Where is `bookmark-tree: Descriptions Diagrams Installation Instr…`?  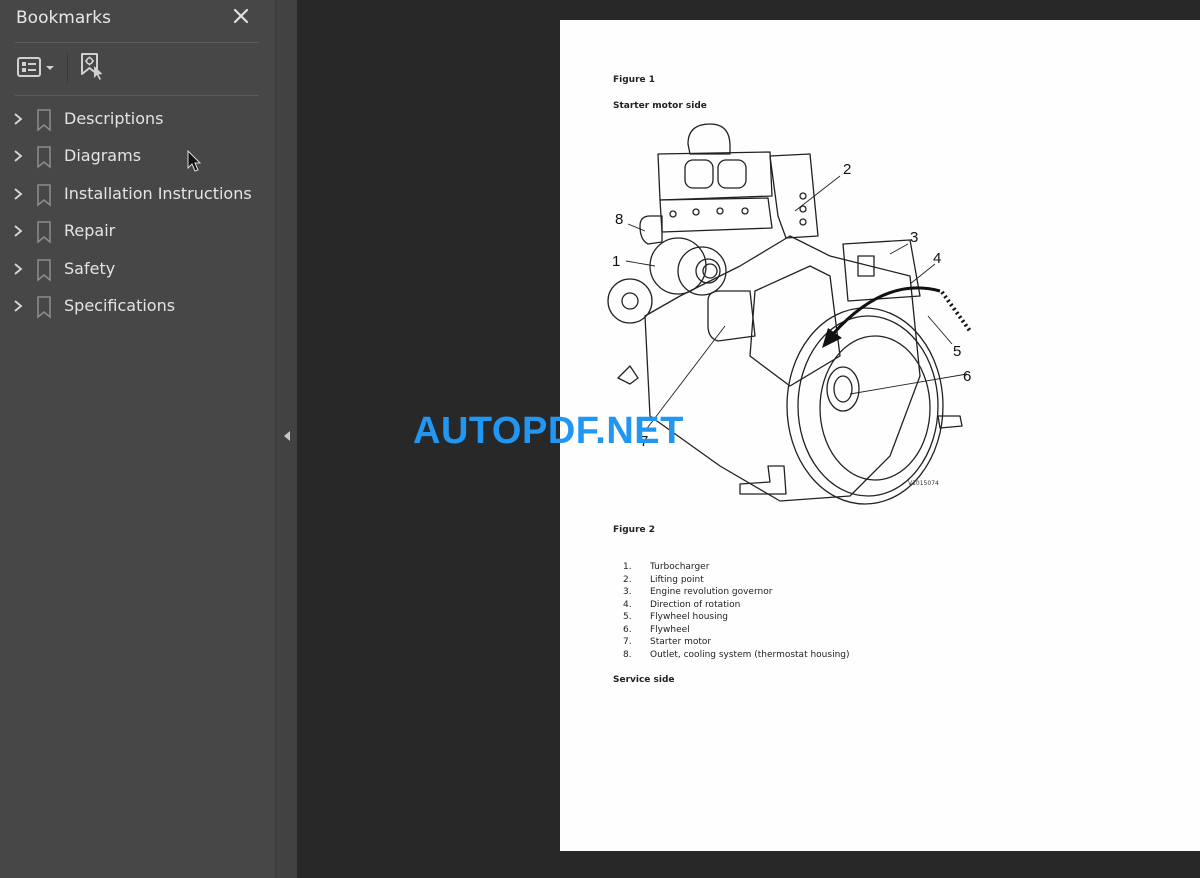
bookmark-tree: Descriptions Diagrams Installation Instr… is located at coordinates (137, 213).